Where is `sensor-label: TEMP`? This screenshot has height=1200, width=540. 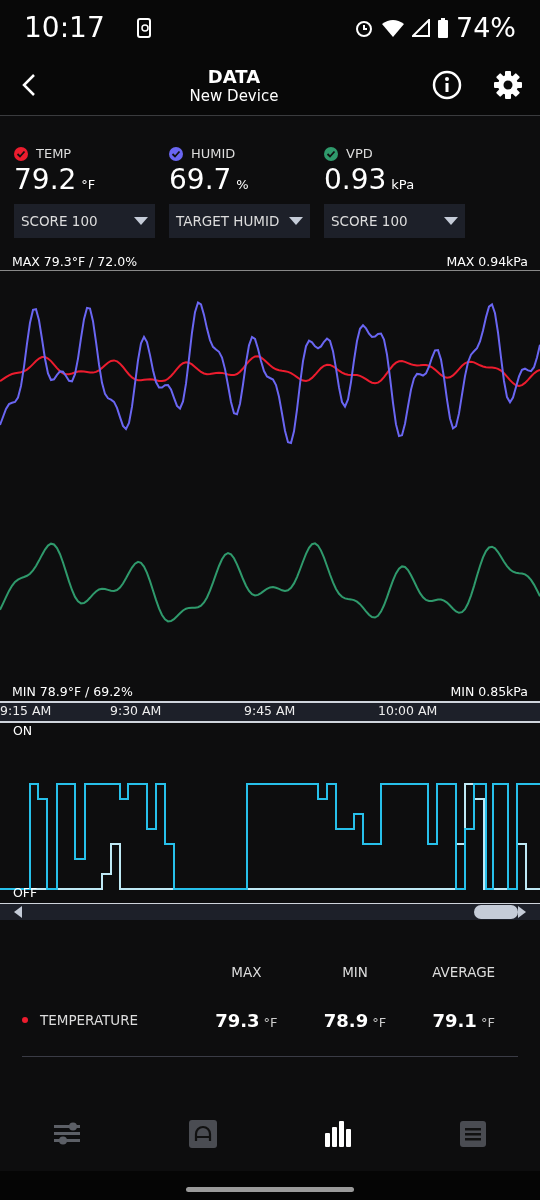 sensor-label: TEMP is located at coordinates (54, 153).